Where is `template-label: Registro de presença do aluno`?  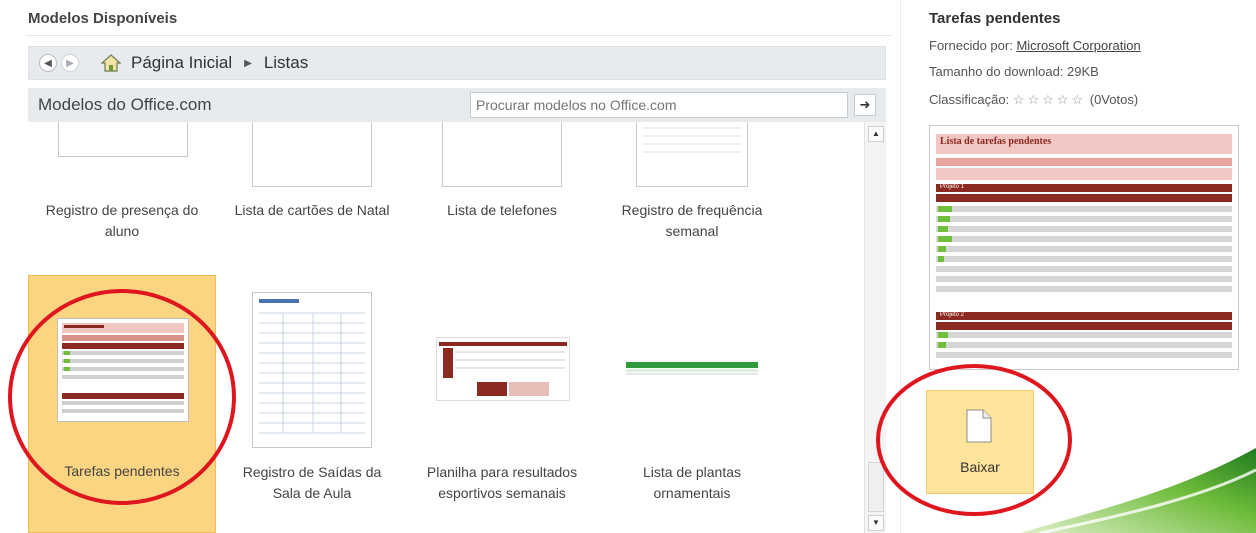
template-label: Registro de presença do aluno is located at coordinates (122, 220).